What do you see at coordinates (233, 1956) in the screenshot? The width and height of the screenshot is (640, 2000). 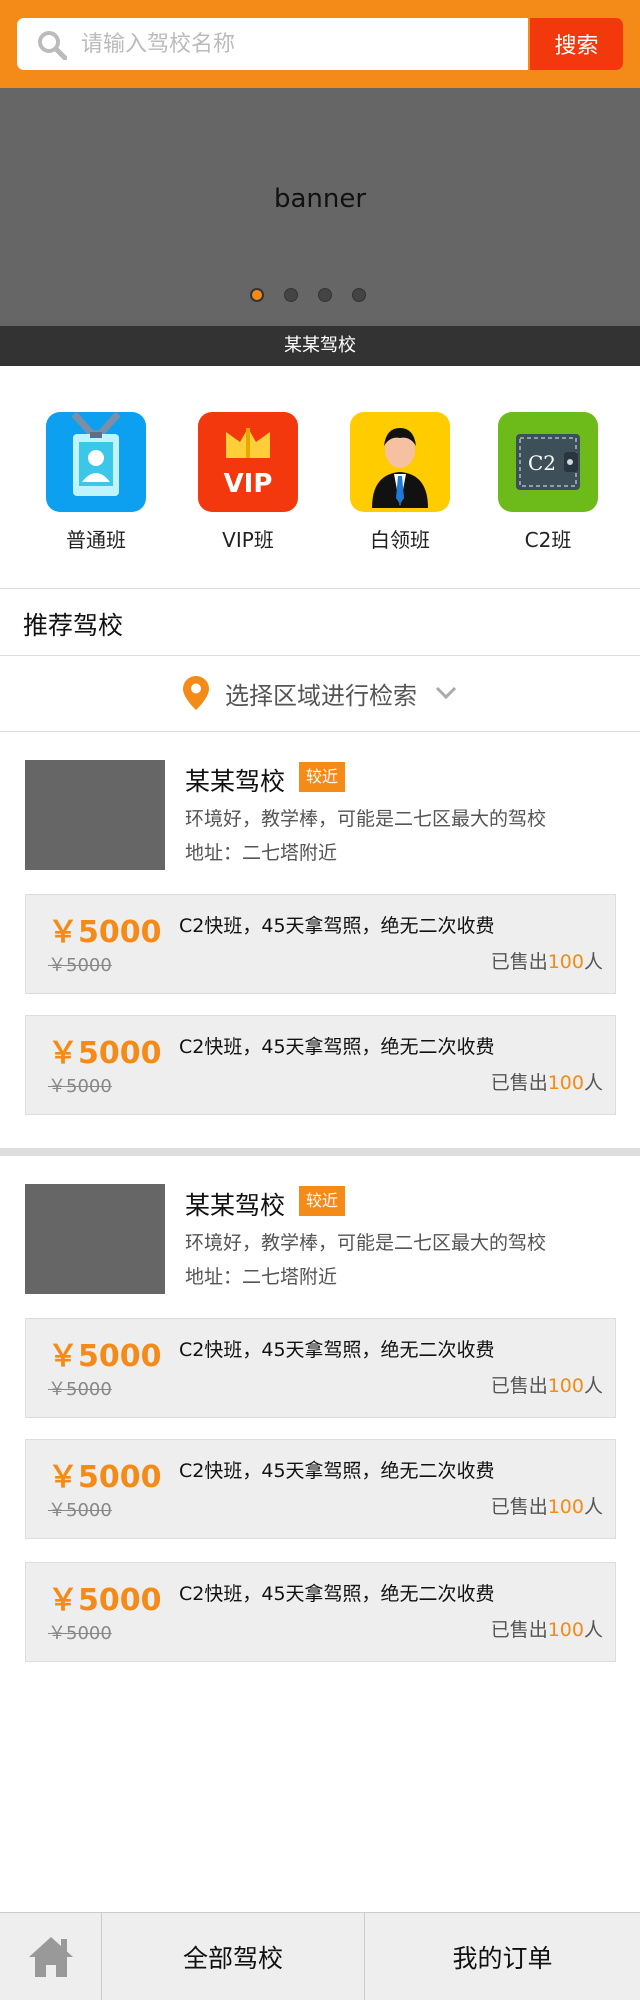 I see `tab-all-schools: 全部驾校` at bounding box center [233, 1956].